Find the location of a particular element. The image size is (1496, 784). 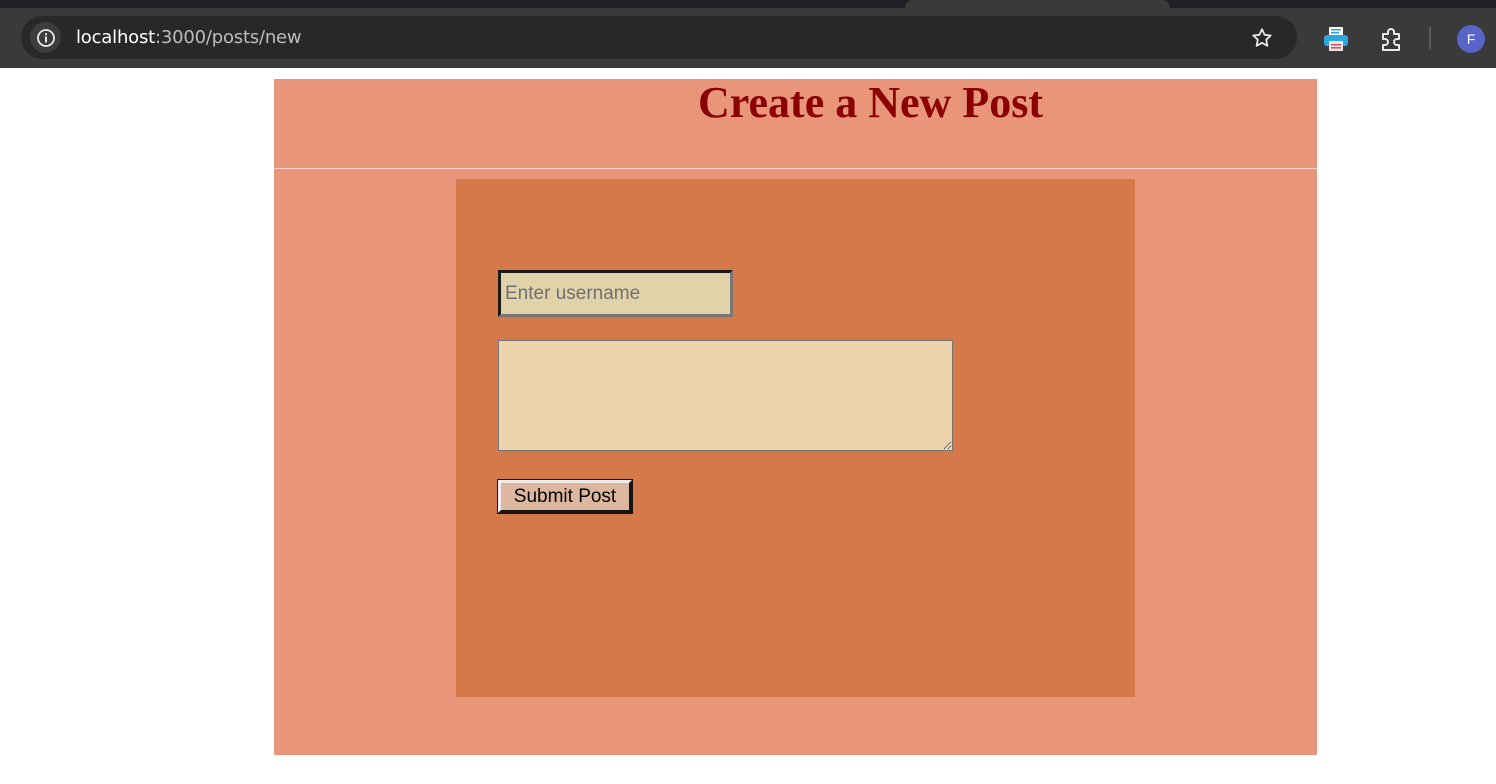

page-header: Create a New Post is located at coordinates (795, 124).